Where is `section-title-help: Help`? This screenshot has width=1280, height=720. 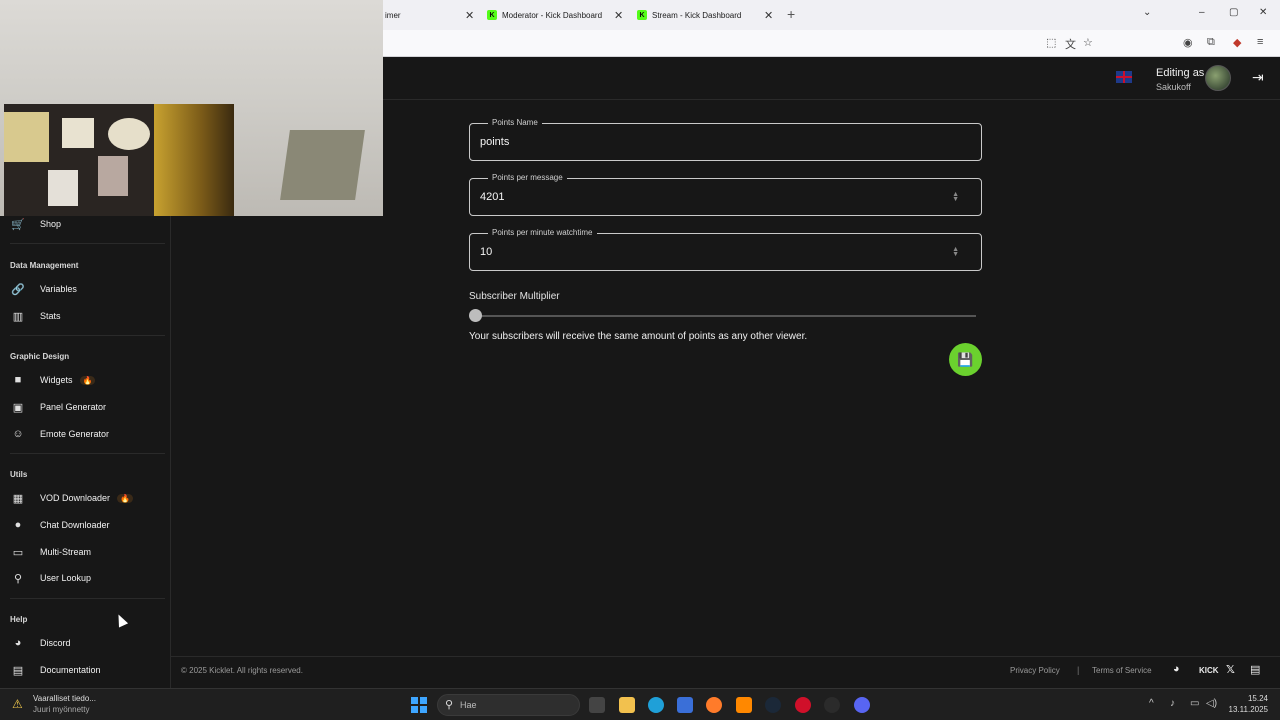
section-title-help: Help is located at coordinates (19, 619).